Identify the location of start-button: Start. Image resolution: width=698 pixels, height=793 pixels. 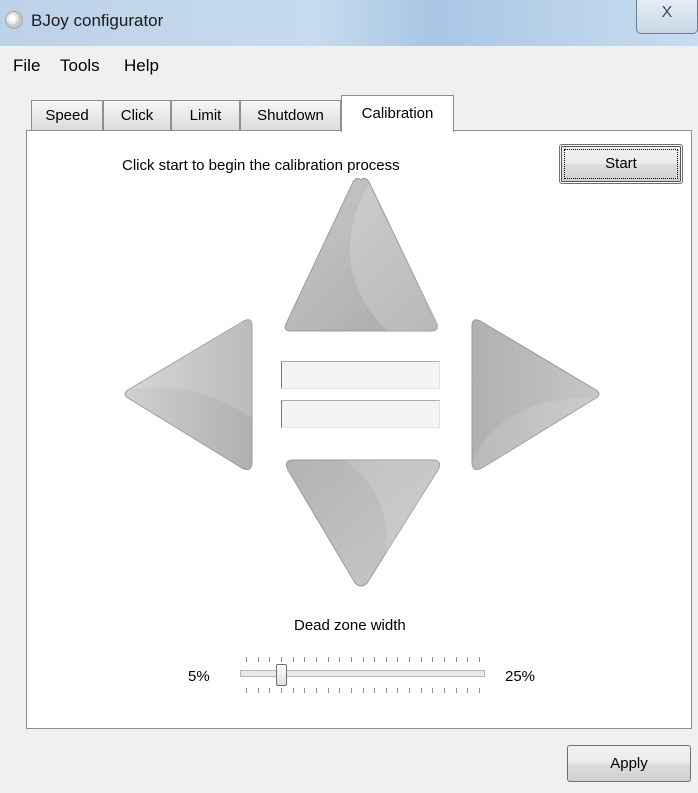
(621, 164).